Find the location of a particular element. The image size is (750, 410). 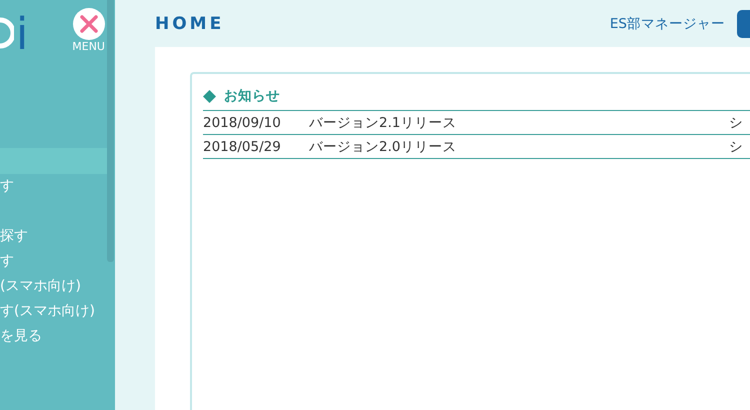

sidebar-item is located at coordinates (53, 161).